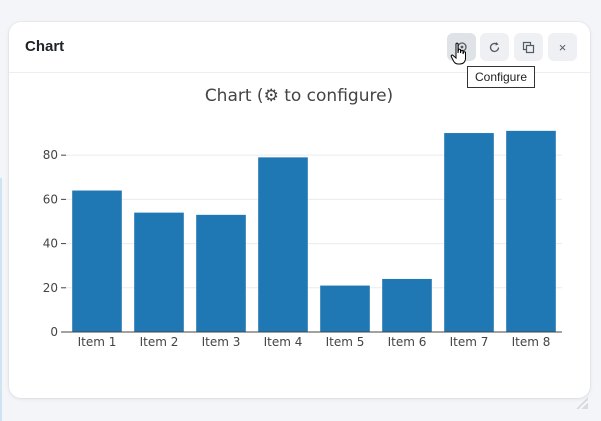  Describe the element at coordinates (345, 342) in the screenshot. I see `x-tick-label: Item 5` at that location.